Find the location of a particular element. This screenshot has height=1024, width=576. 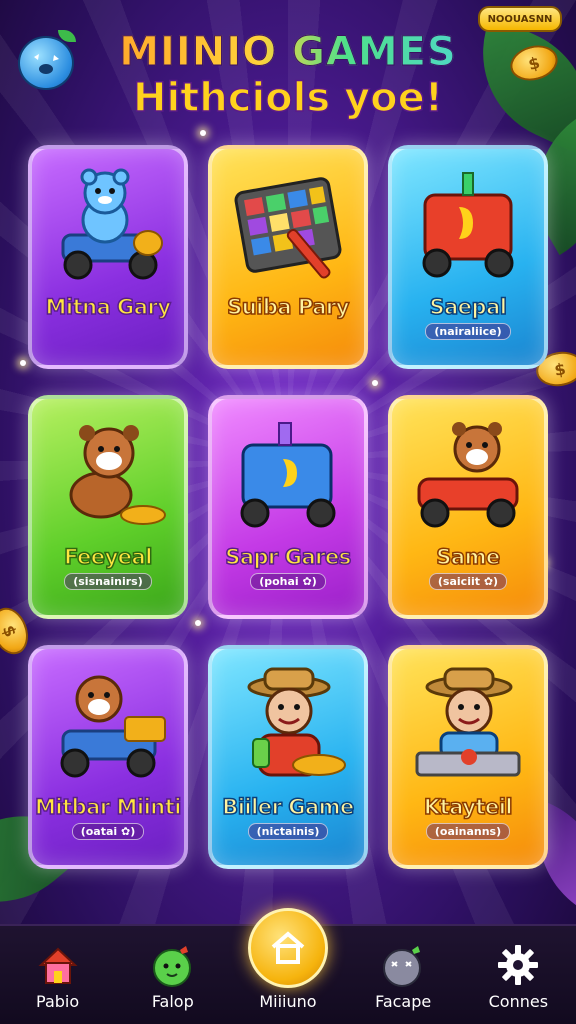

game-card: Biiler Game (nictainis) is located at coordinates (288, 757).